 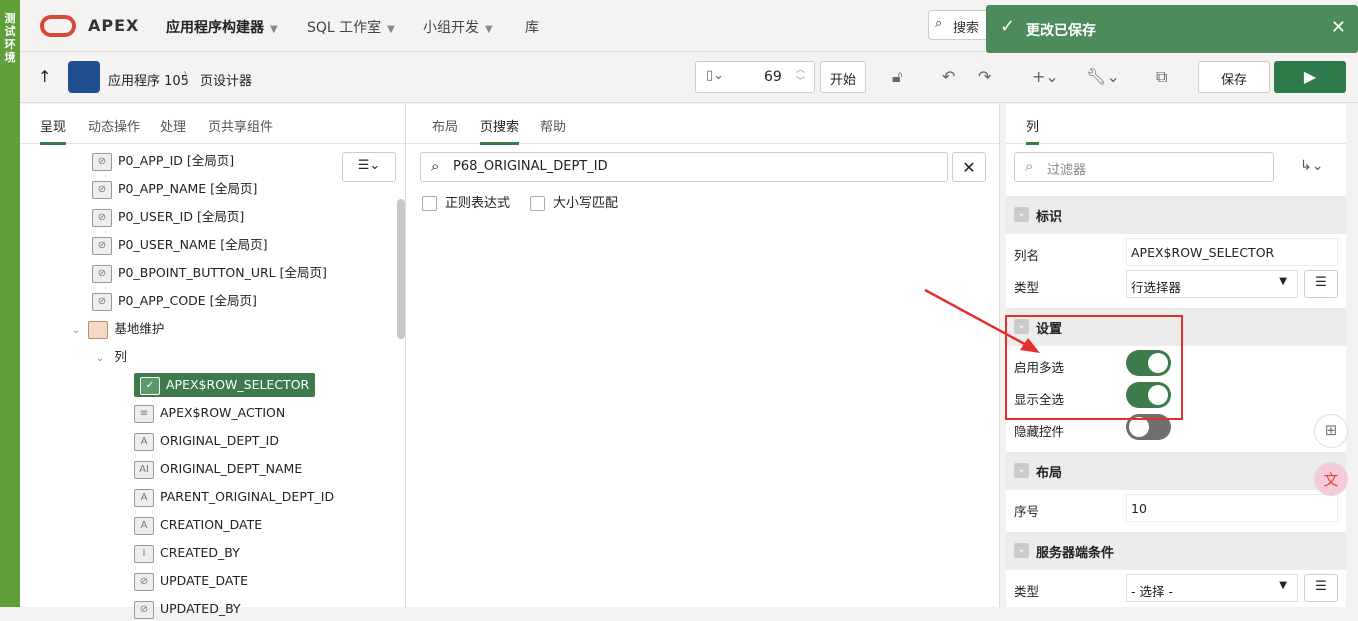 What do you see at coordinates (174, 301) in the screenshot?
I see `tree-item: ⊘ P0_APP_CODE [全局页]` at bounding box center [174, 301].